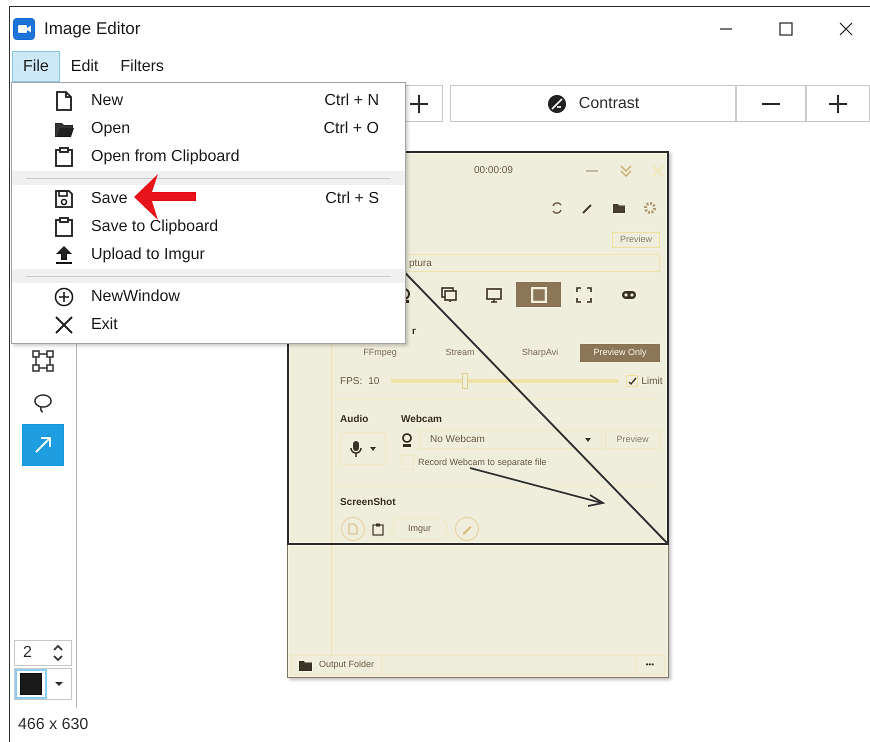 This screenshot has height=742, width=870. I want to click on screens-icon, so click(448, 294).